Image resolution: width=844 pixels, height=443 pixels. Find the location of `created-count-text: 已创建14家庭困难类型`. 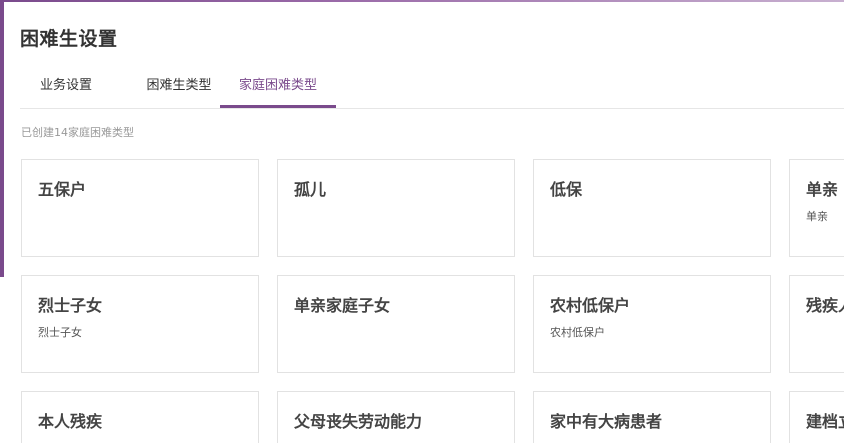

created-count-text: 已创建14家庭困难类型 is located at coordinates (77, 132).